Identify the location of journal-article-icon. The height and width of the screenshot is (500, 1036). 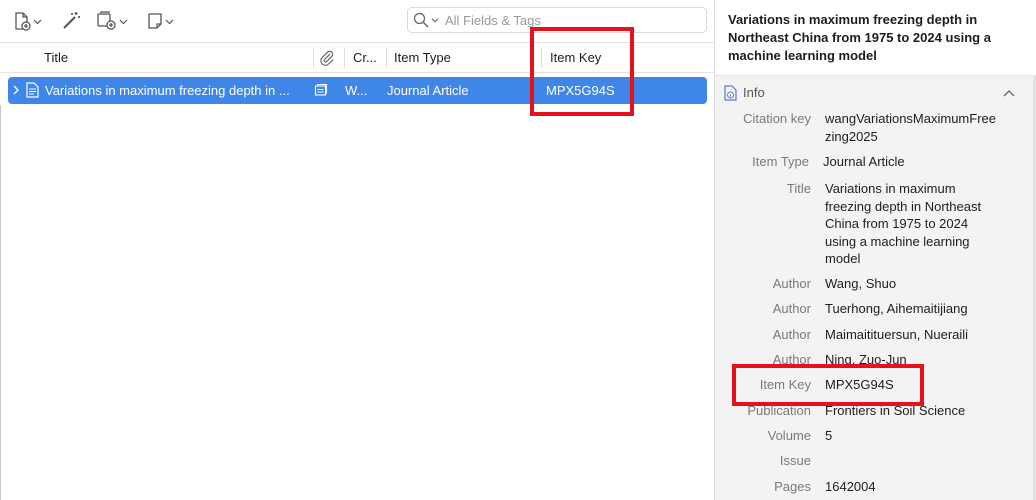
(32, 90).